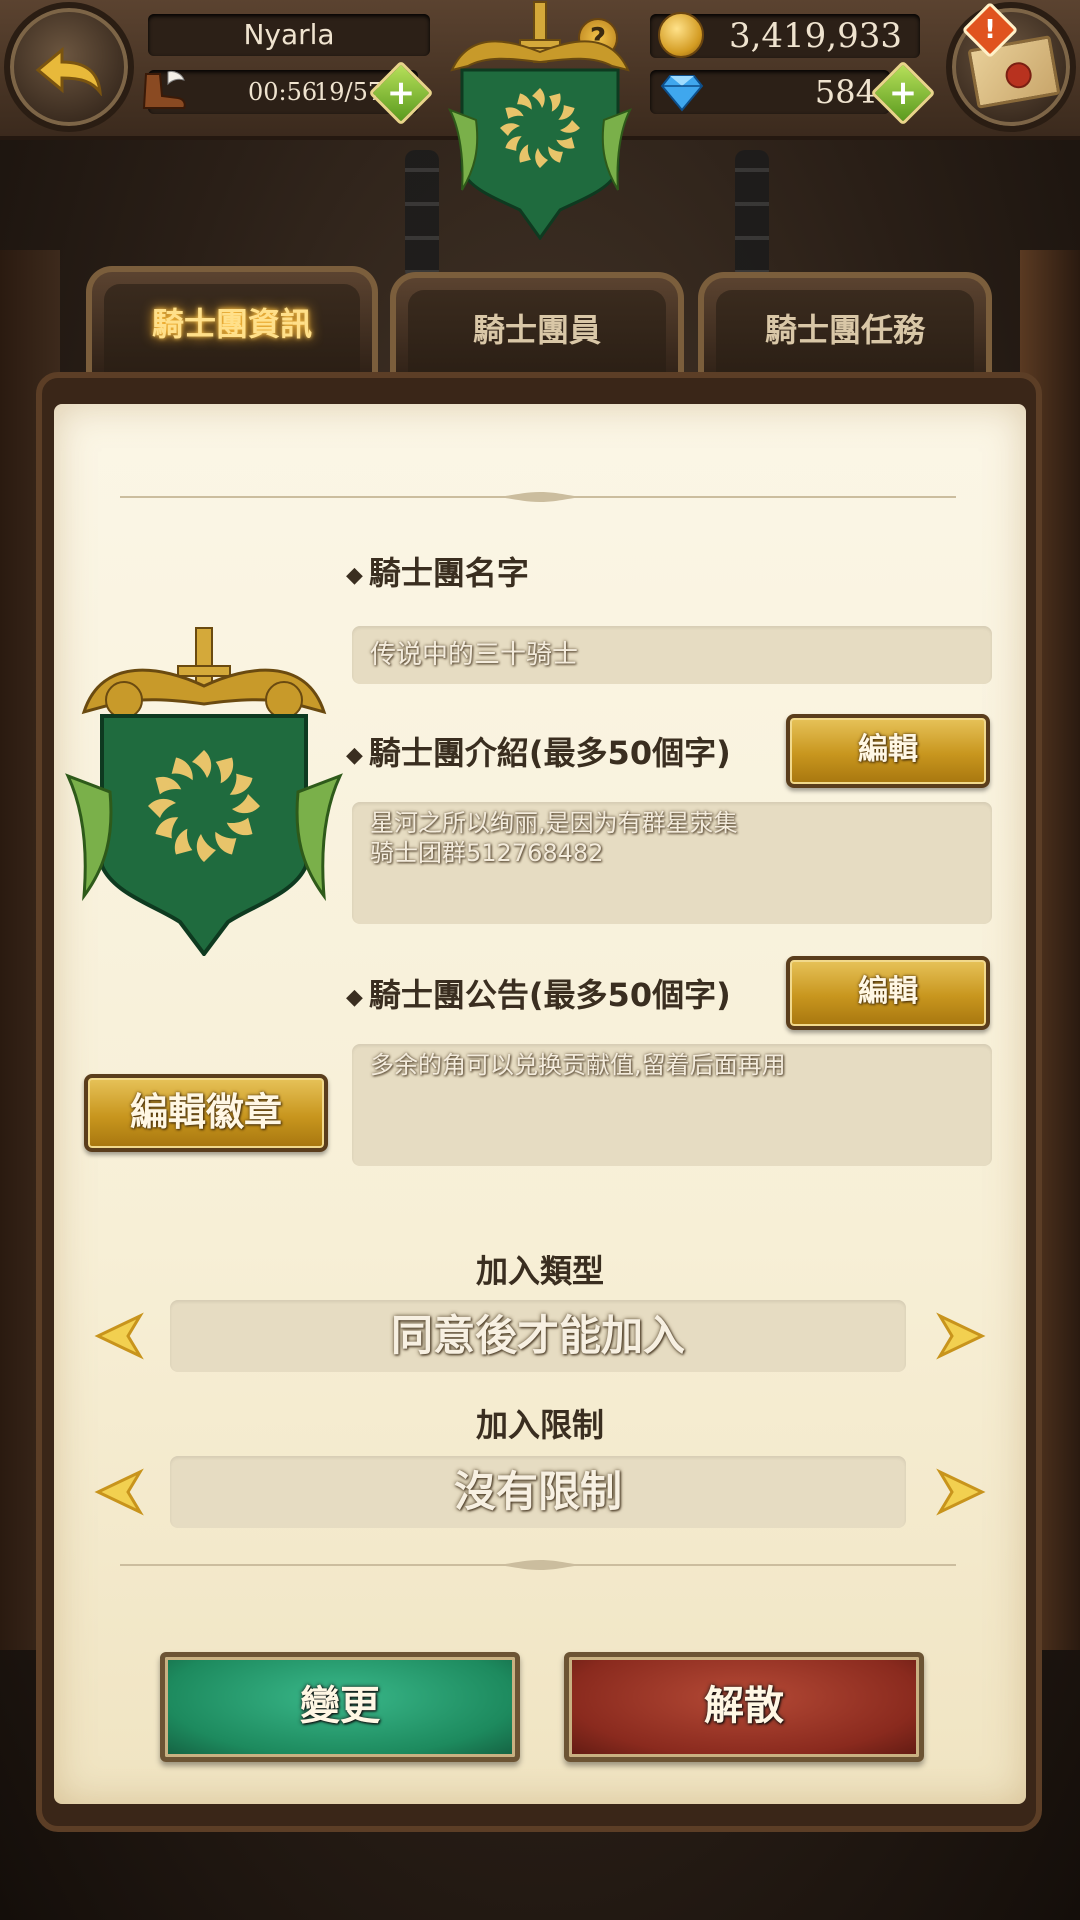 The height and width of the screenshot is (1920, 1080). What do you see at coordinates (537, 336) in the screenshot?
I see `tab-guild-members-label: 騎士團員` at bounding box center [537, 336].